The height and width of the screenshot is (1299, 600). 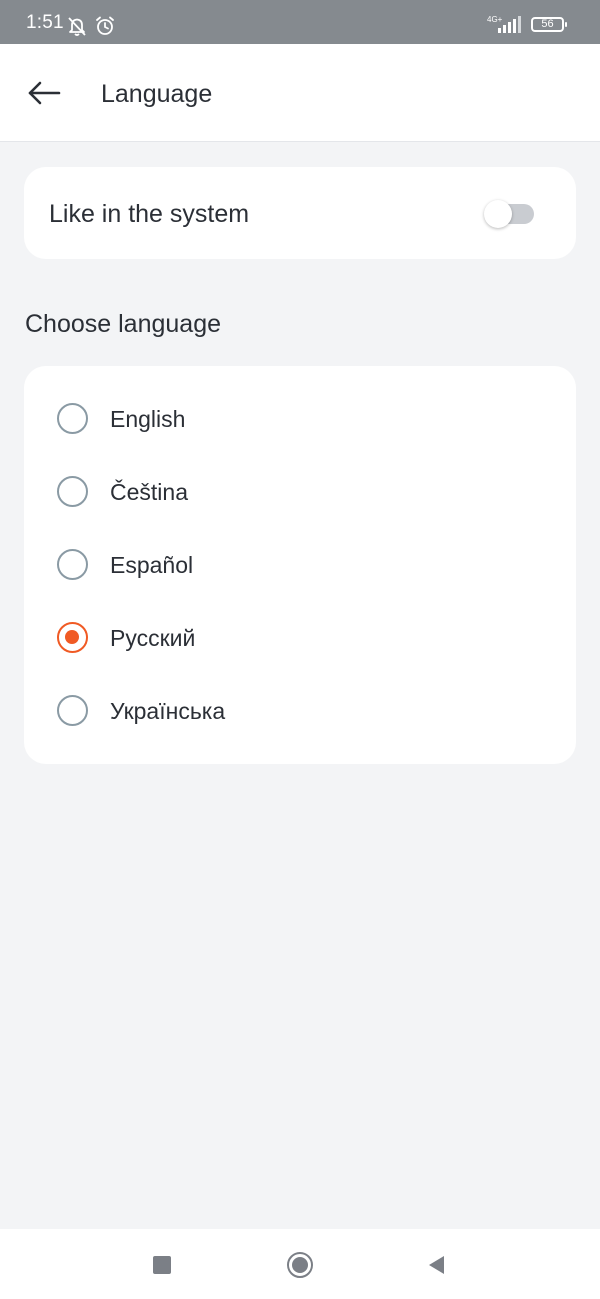 I want to click on toggle-thumb, so click(x=498, y=214).